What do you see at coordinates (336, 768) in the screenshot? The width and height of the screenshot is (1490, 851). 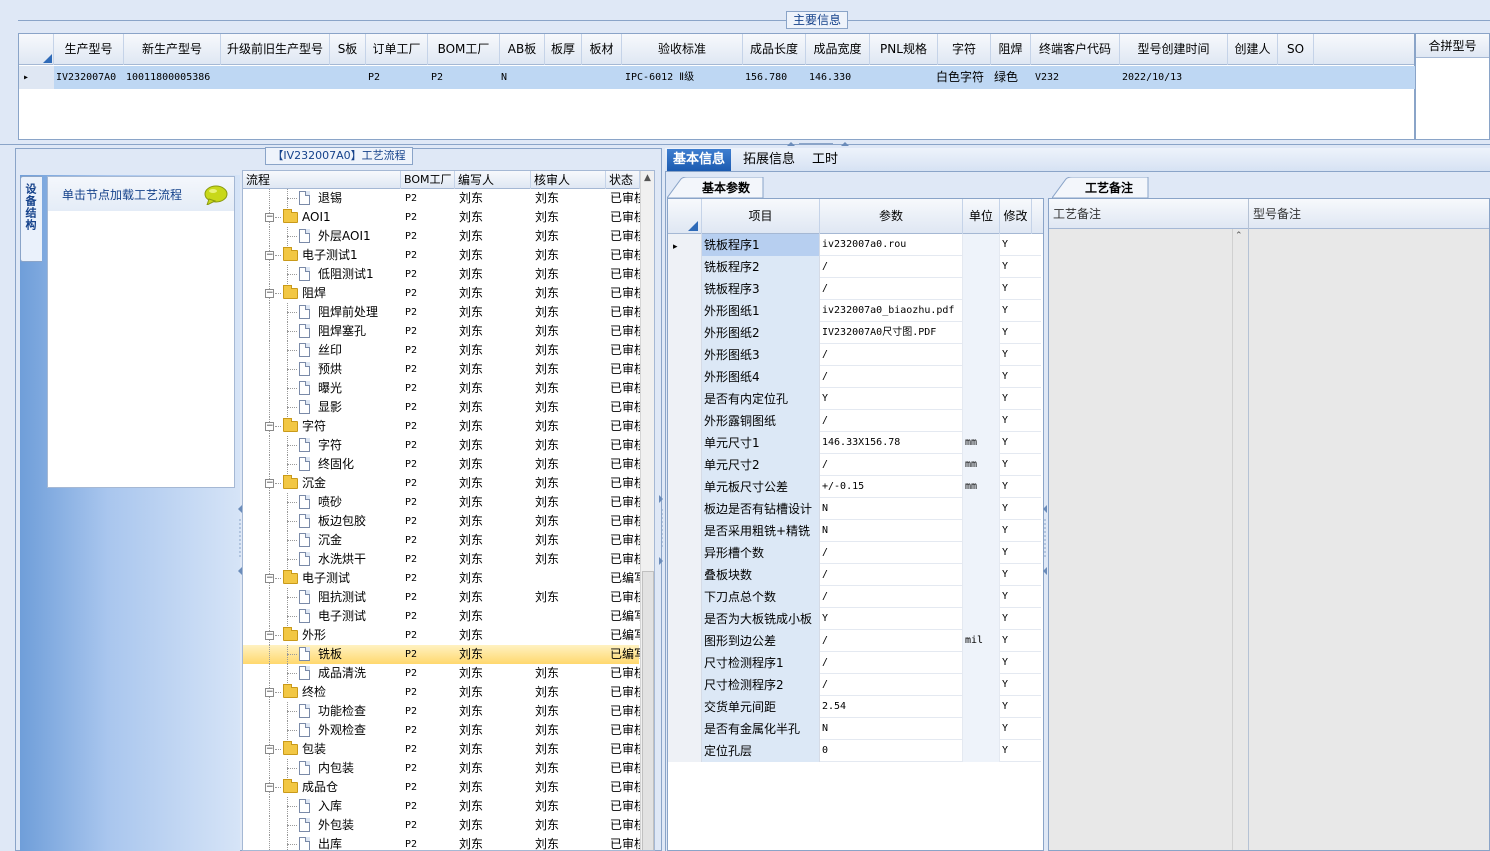 I see `tree-node-label: 内包装` at bounding box center [336, 768].